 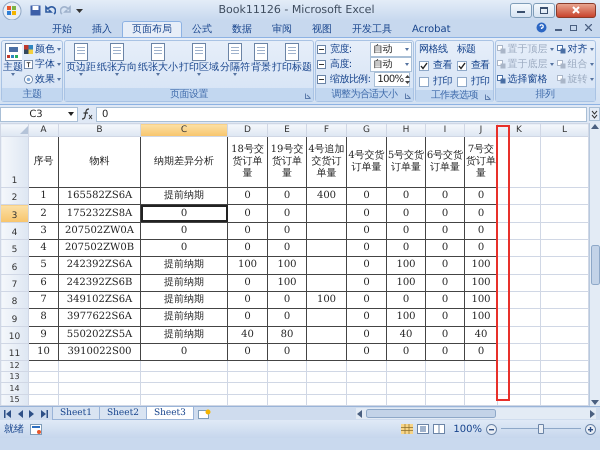 I want to click on ribbon-button: 效果, so click(x=42, y=80).